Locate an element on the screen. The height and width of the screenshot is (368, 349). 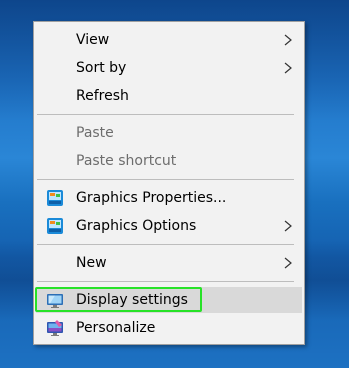
menu-item-label: Graphics Options is located at coordinates (136, 226).